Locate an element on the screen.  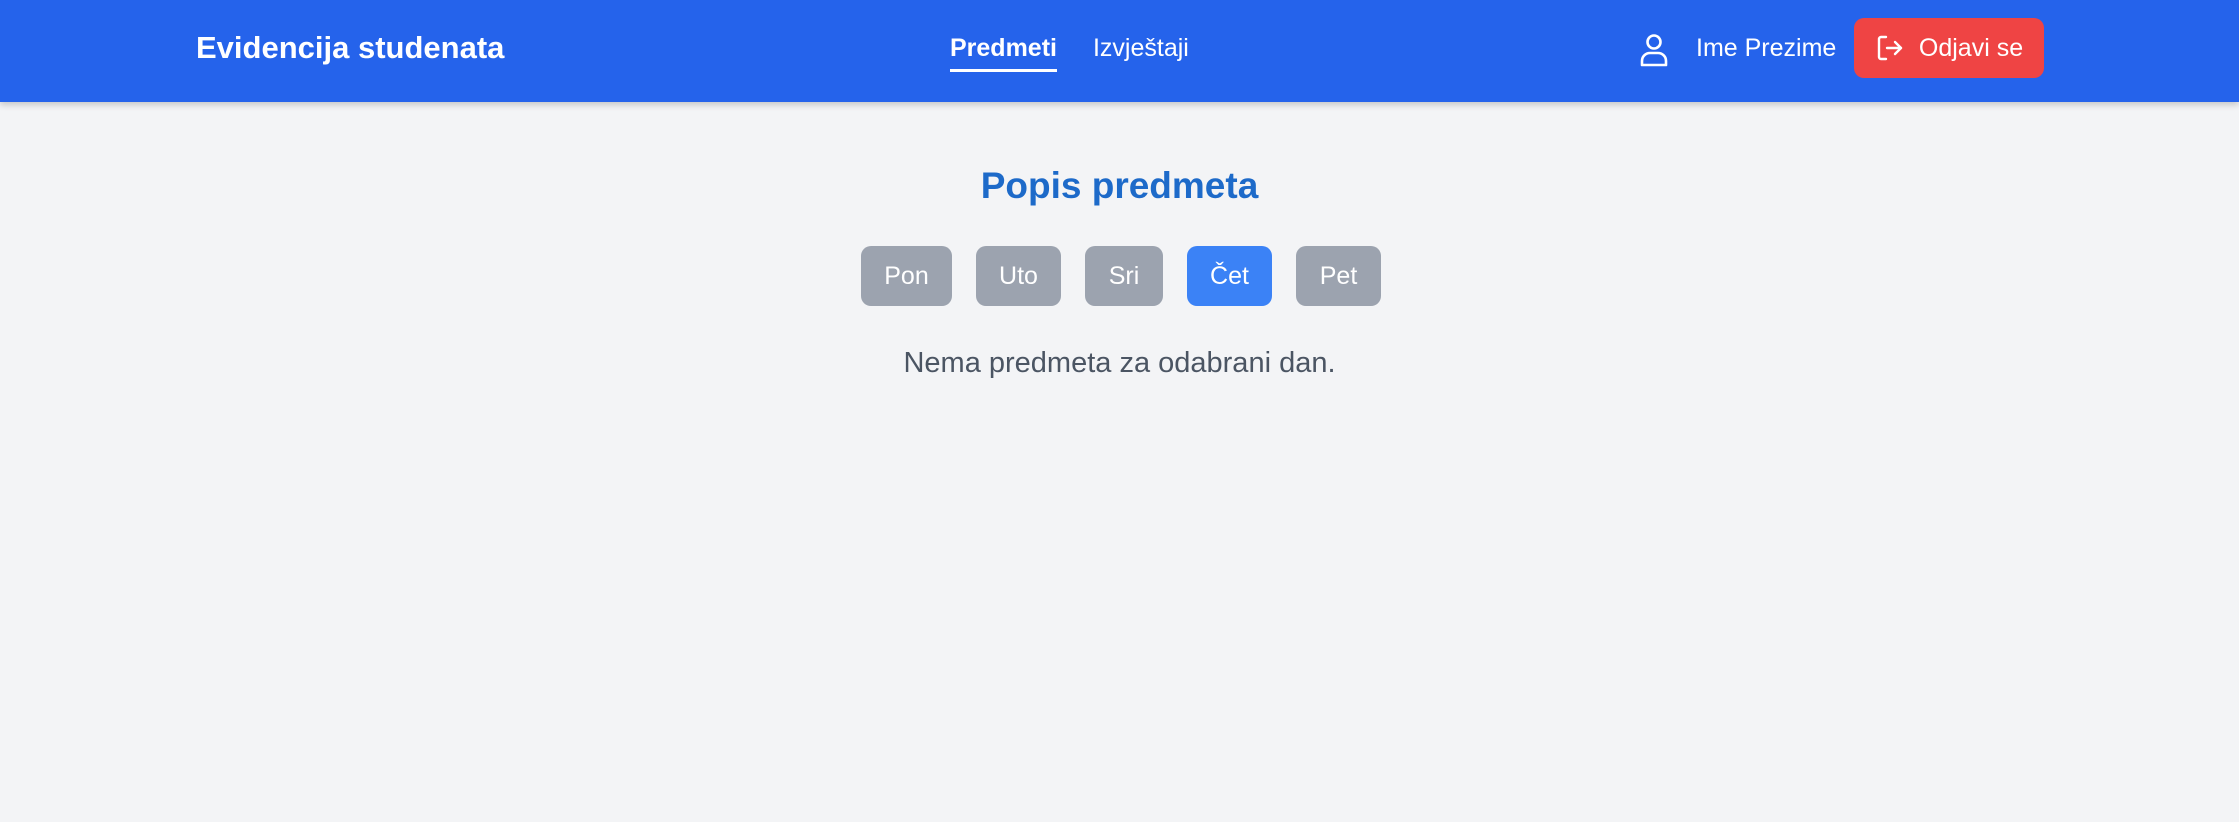
day-selector: Pon Uto Sri Čet Pet is located at coordinates (1119, 276).